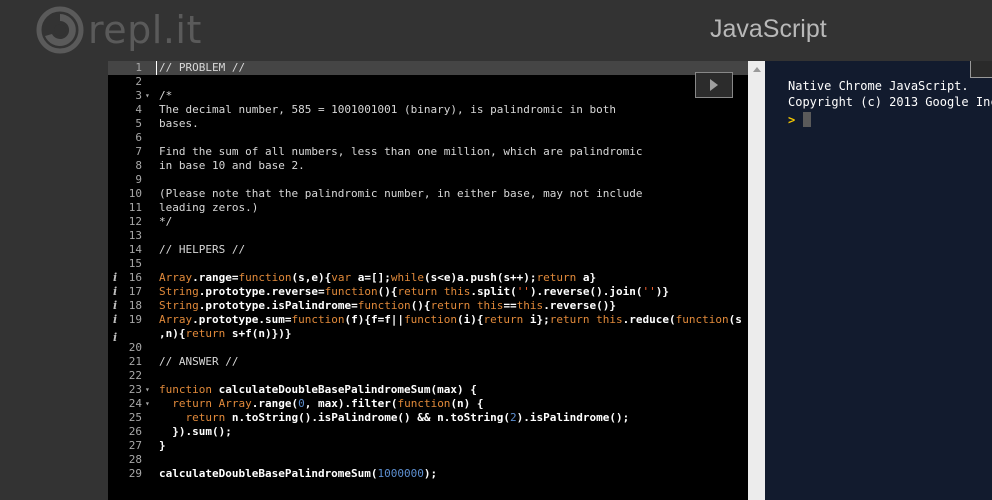 The image size is (992, 500). Describe the element at coordinates (135, 249) in the screenshot. I see `line-number: 14` at that location.